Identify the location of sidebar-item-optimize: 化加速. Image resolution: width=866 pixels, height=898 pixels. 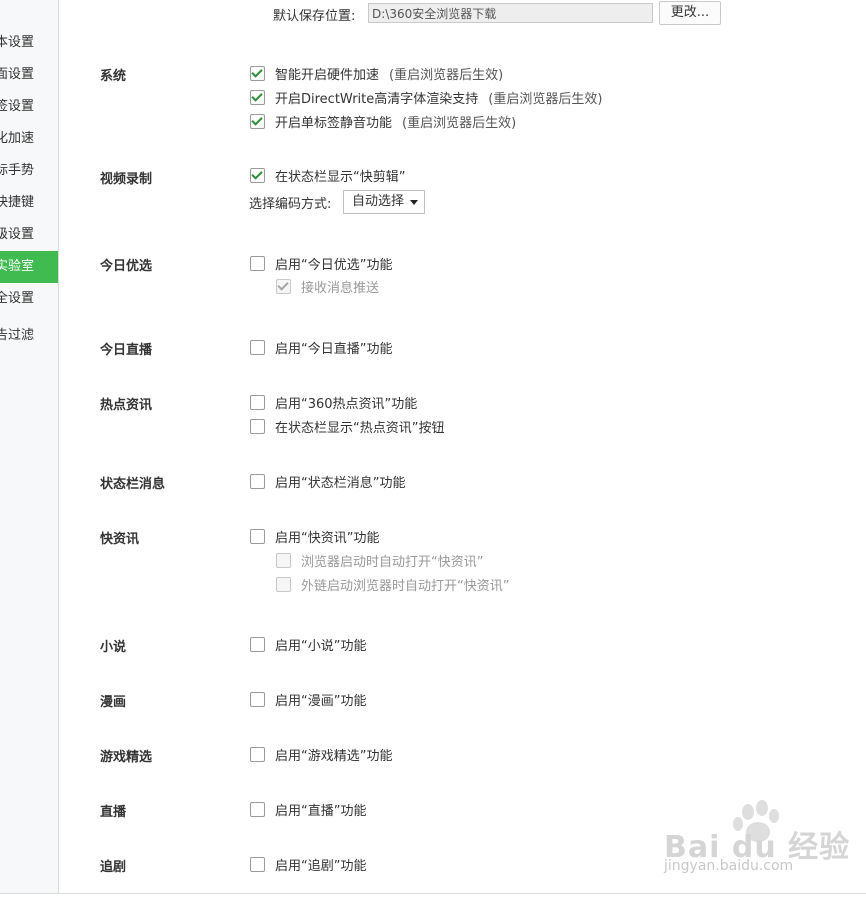
(29, 139).